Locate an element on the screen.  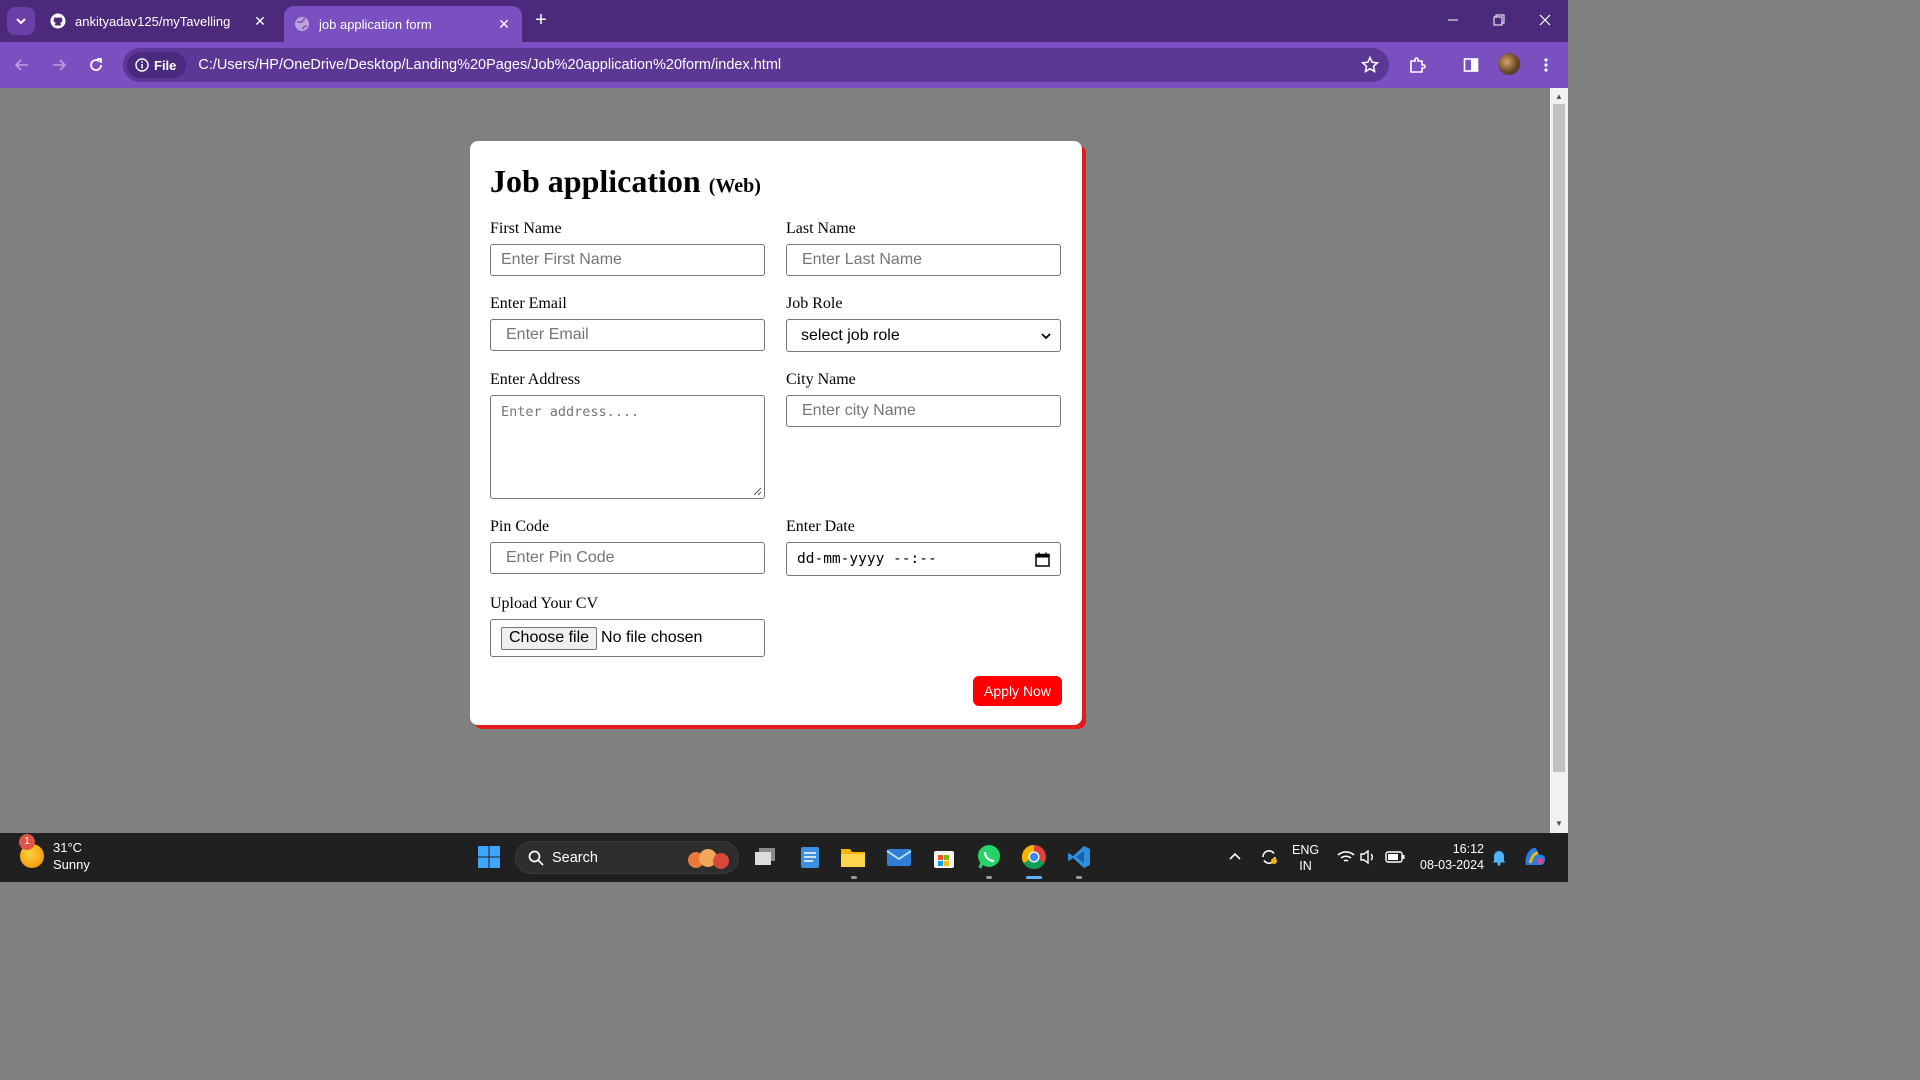
notepad-app is located at coordinates (810, 857).